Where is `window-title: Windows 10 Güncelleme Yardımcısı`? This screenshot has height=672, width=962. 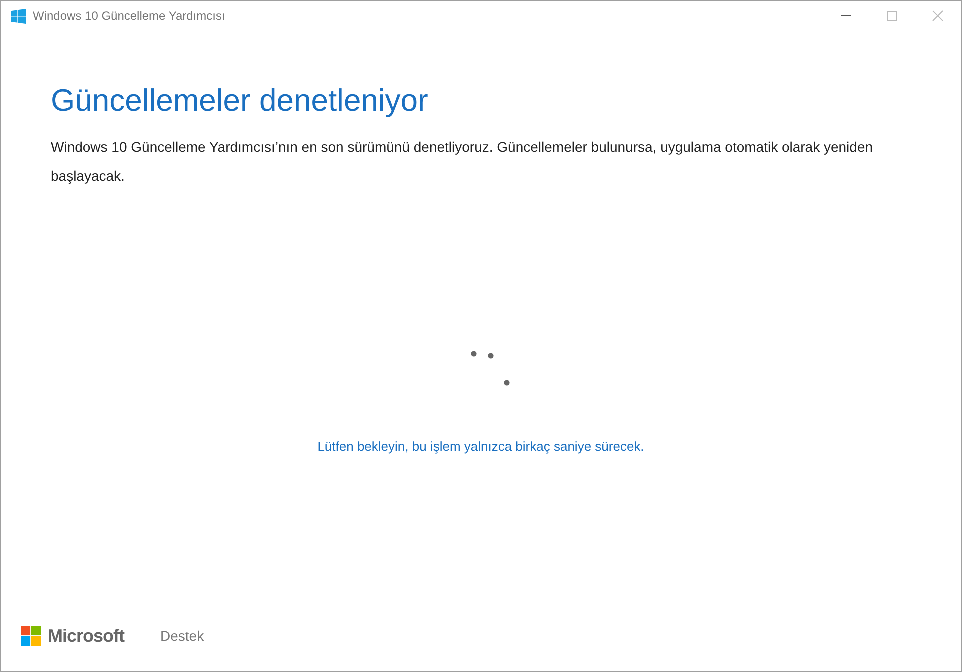 window-title: Windows 10 Güncelleme Yardımcısı is located at coordinates (129, 16).